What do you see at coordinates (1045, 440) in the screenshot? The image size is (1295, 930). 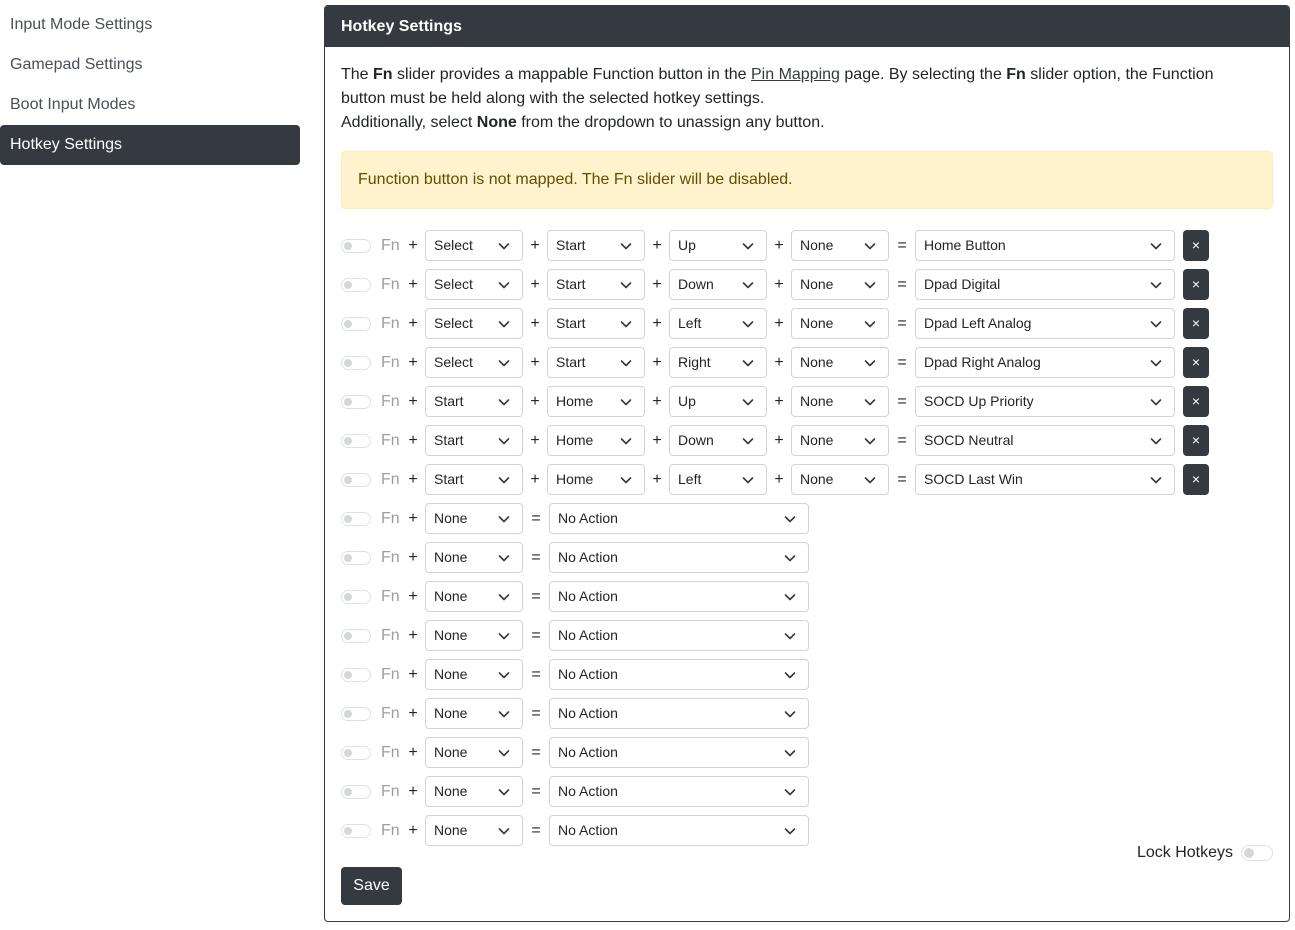 I see `hotkey-action-select: SOCD Neutral` at bounding box center [1045, 440].